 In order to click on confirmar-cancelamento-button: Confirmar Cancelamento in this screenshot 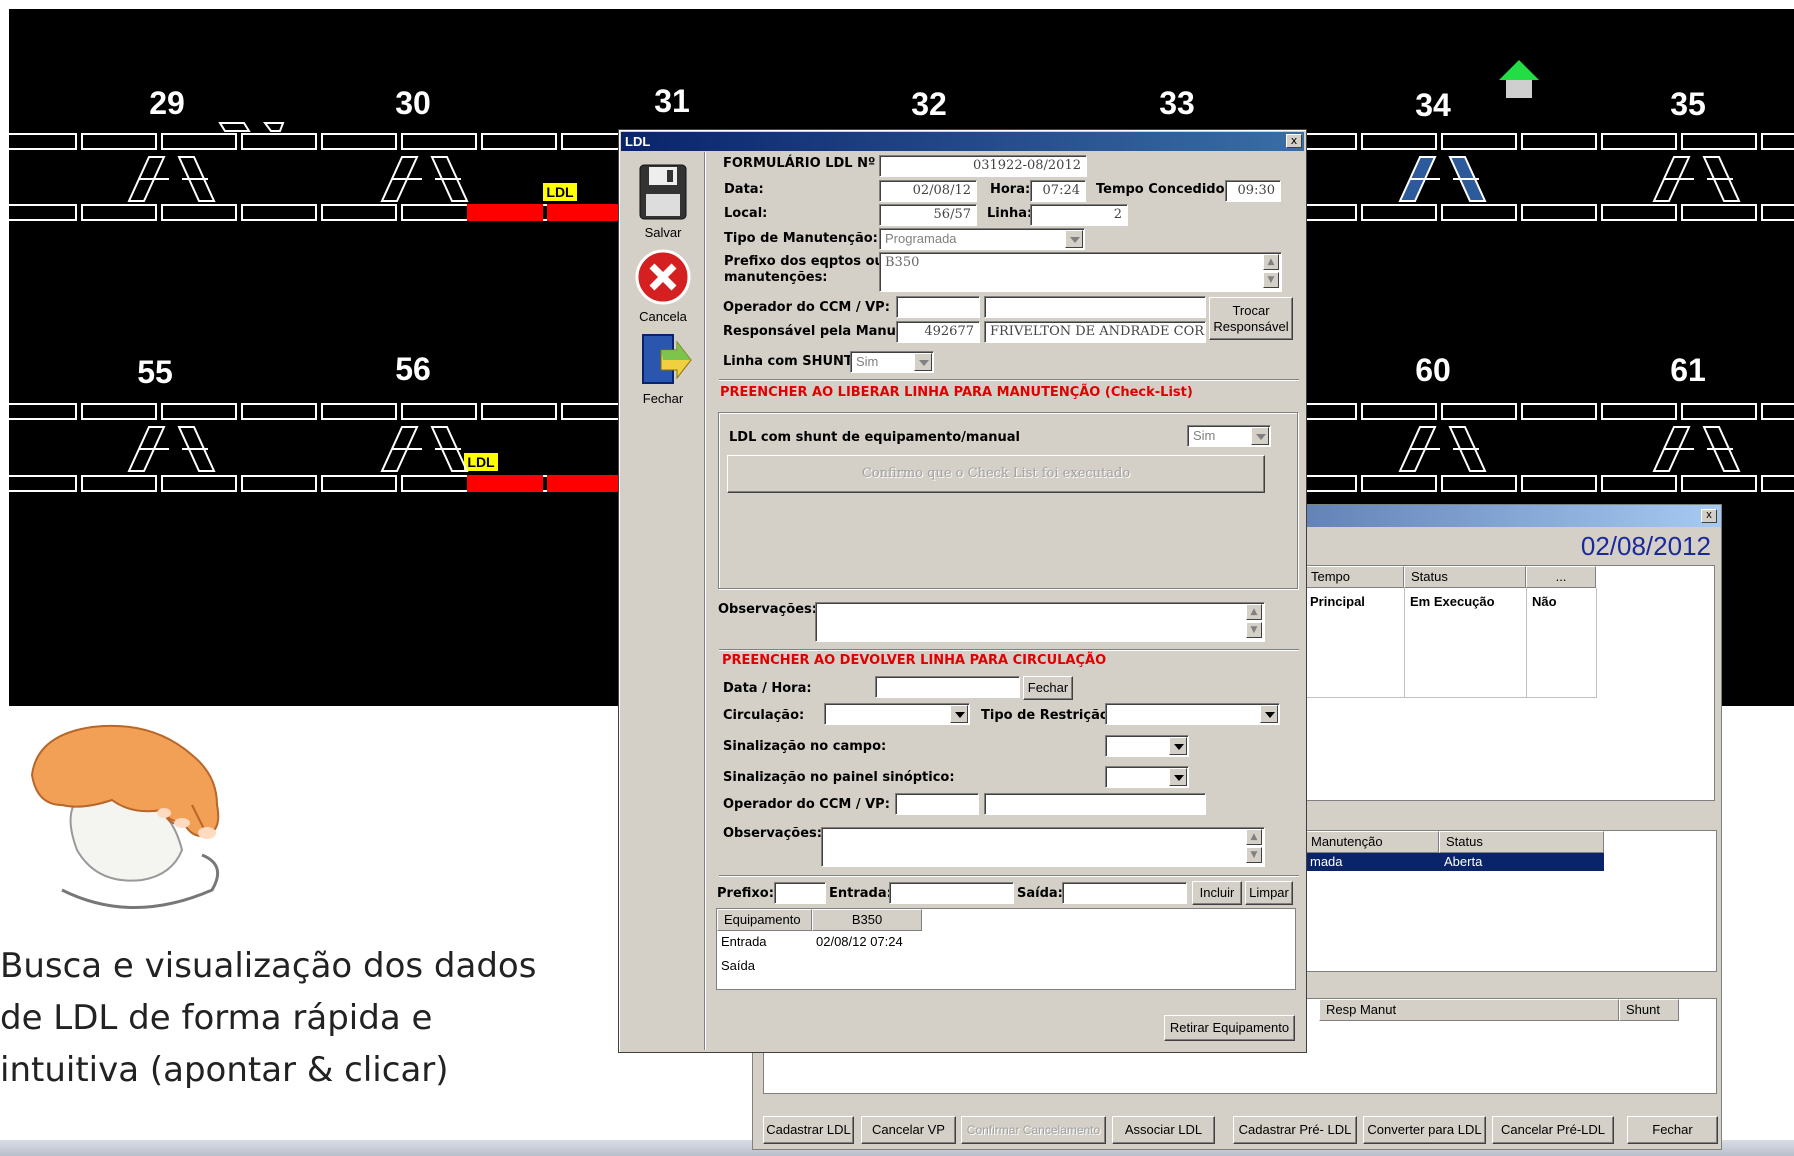, I will do `click(1033, 1130)`.